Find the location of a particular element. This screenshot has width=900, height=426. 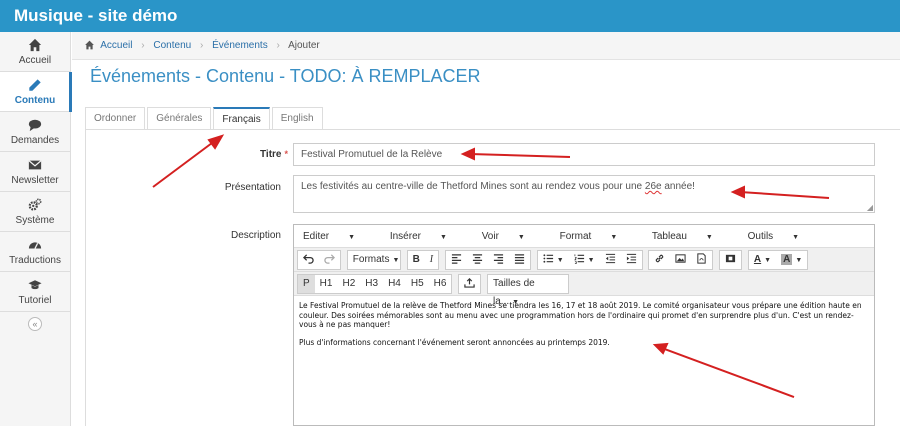

link-button is located at coordinates (659, 260).